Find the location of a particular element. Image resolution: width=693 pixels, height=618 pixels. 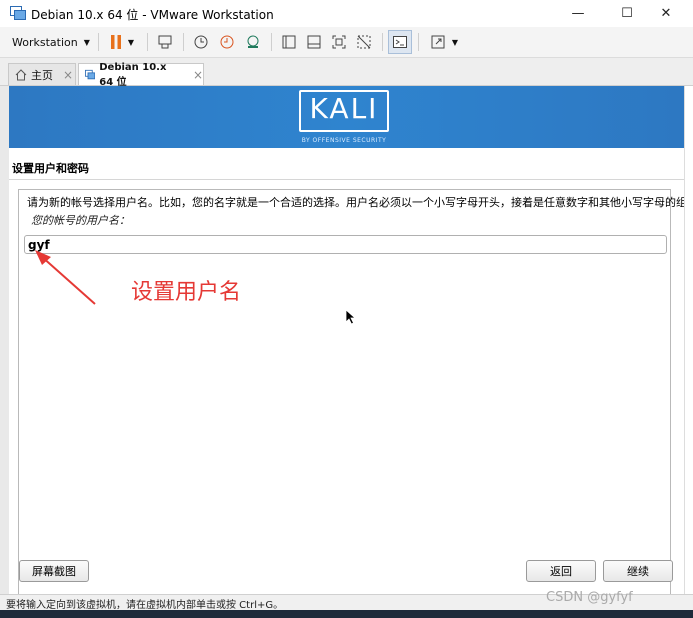

full-screen-icon is located at coordinates (438, 42).